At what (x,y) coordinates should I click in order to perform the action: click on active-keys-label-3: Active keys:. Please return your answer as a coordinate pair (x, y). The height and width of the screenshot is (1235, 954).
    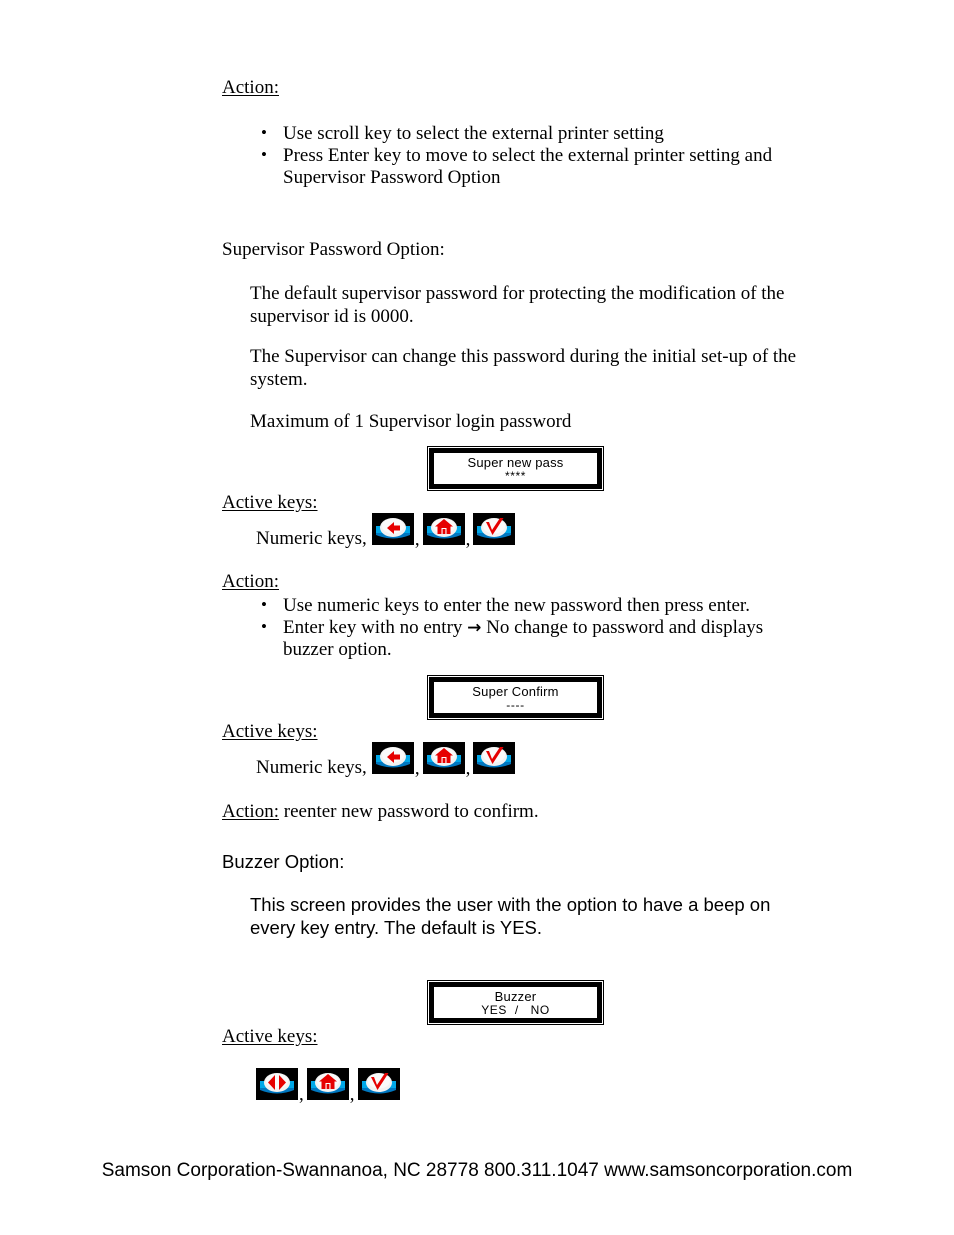
    Looking at the image, I should click on (270, 1036).